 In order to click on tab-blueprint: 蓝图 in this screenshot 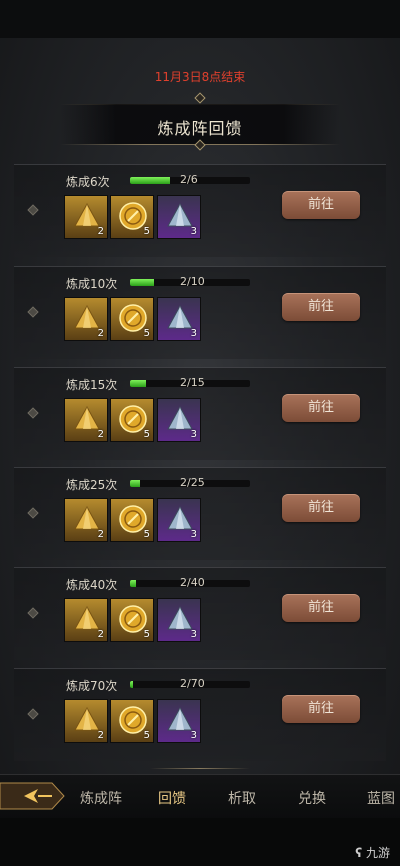, I will do `click(381, 798)`.